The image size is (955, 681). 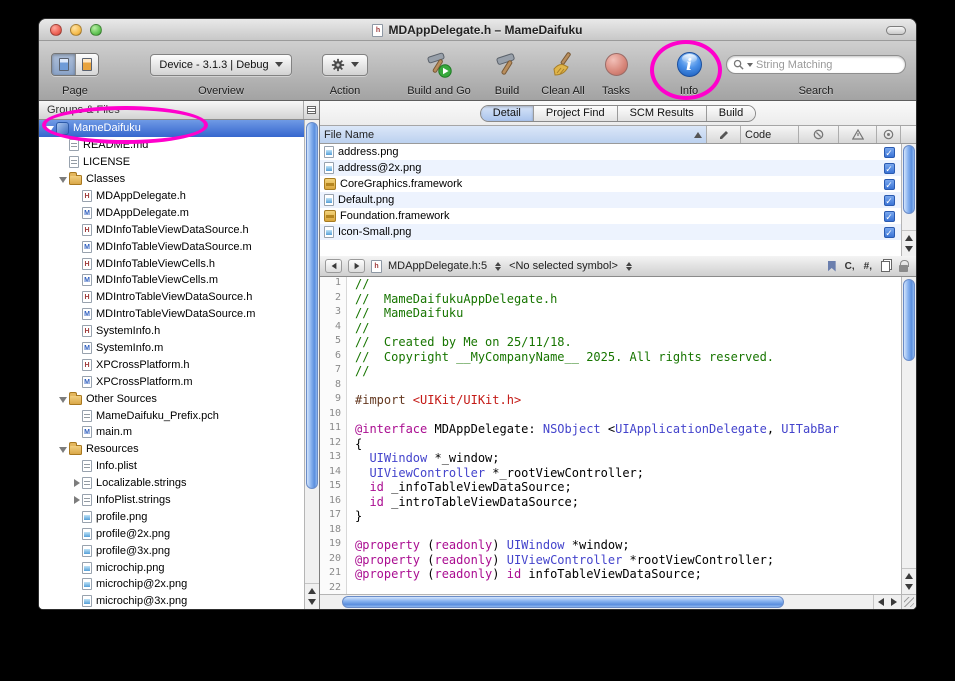 What do you see at coordinates (563, 71) in the screenshot?
I see `toolbar-item-clean-all: Clean All` at bounding box center [563, 71].